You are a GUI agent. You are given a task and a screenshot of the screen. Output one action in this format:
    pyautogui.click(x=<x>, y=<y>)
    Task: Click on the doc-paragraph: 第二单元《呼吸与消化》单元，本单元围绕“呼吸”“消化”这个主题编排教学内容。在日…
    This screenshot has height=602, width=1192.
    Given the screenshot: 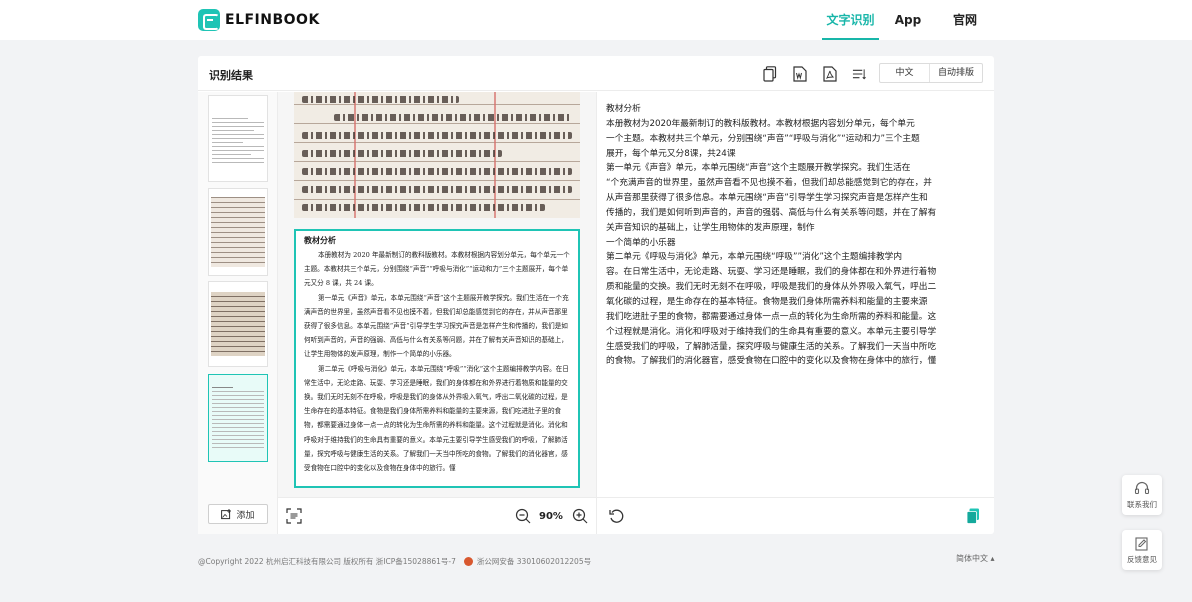 What is the action you would take?
    pyautogui.click(x=436, y=418)
    